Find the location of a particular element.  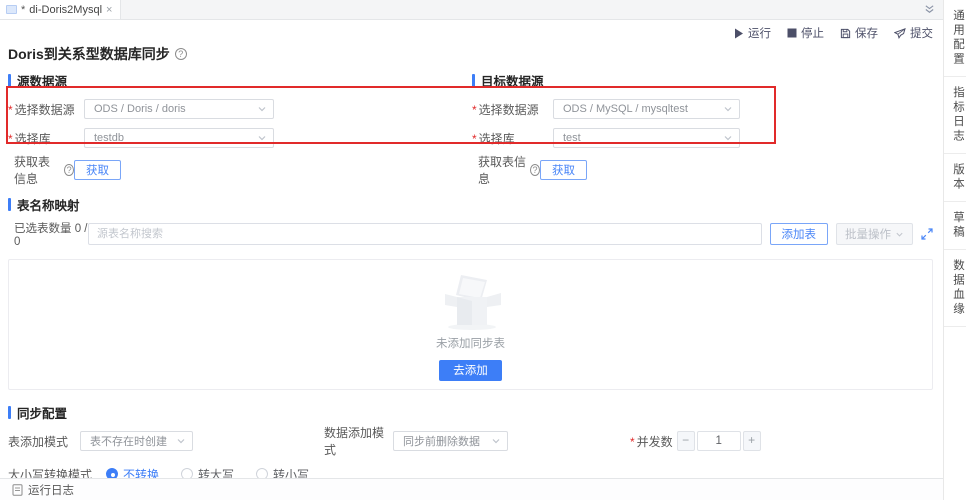

source-section-header: 源数据源 is located at coordinates (240, 80).